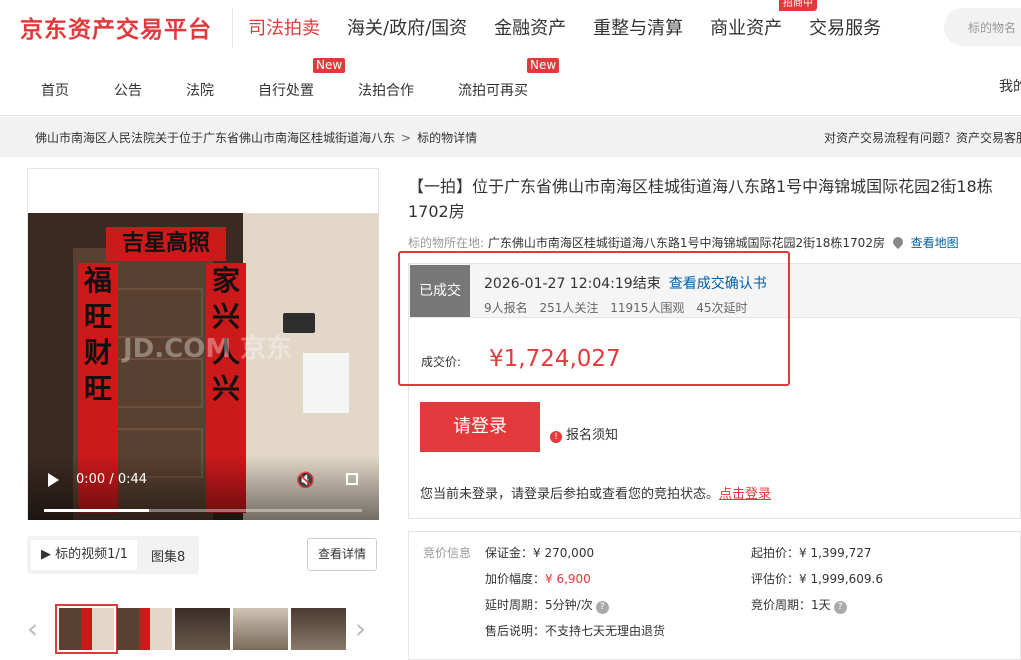 This screenshot has width=1021, height=660. I want to click on nav-commercial-assets: 商业资产, so click(746, 27).